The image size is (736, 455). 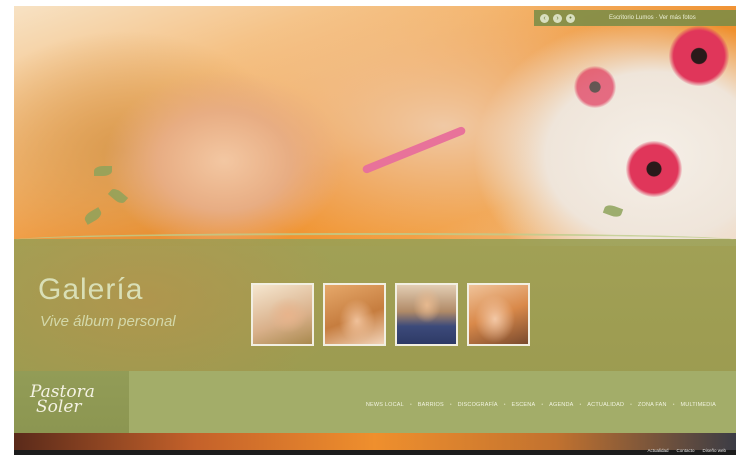 I want to click on gallery-subtitle: Vive álbum personal, so click(x=108, y=321).